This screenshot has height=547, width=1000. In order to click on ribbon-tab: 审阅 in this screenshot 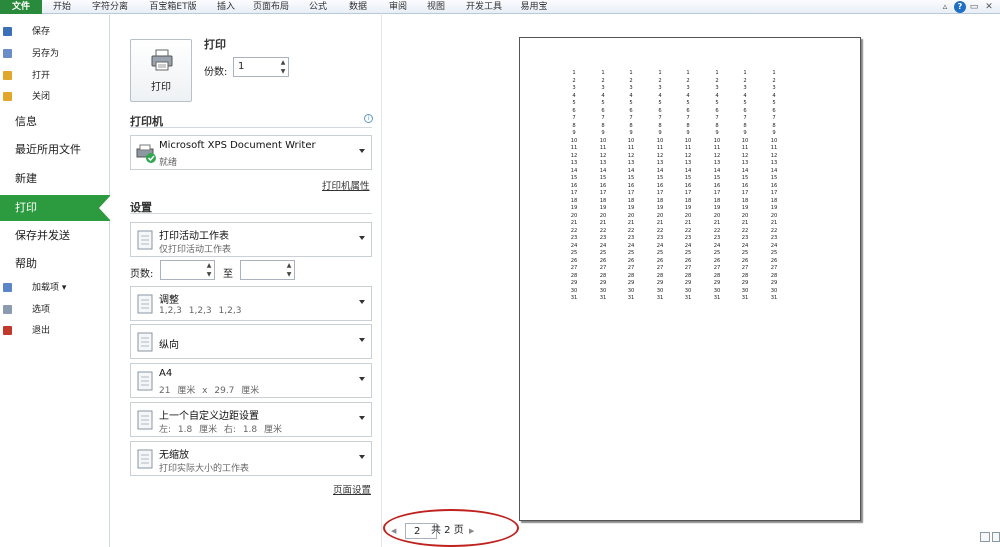, I will do `click(398, 7)`.